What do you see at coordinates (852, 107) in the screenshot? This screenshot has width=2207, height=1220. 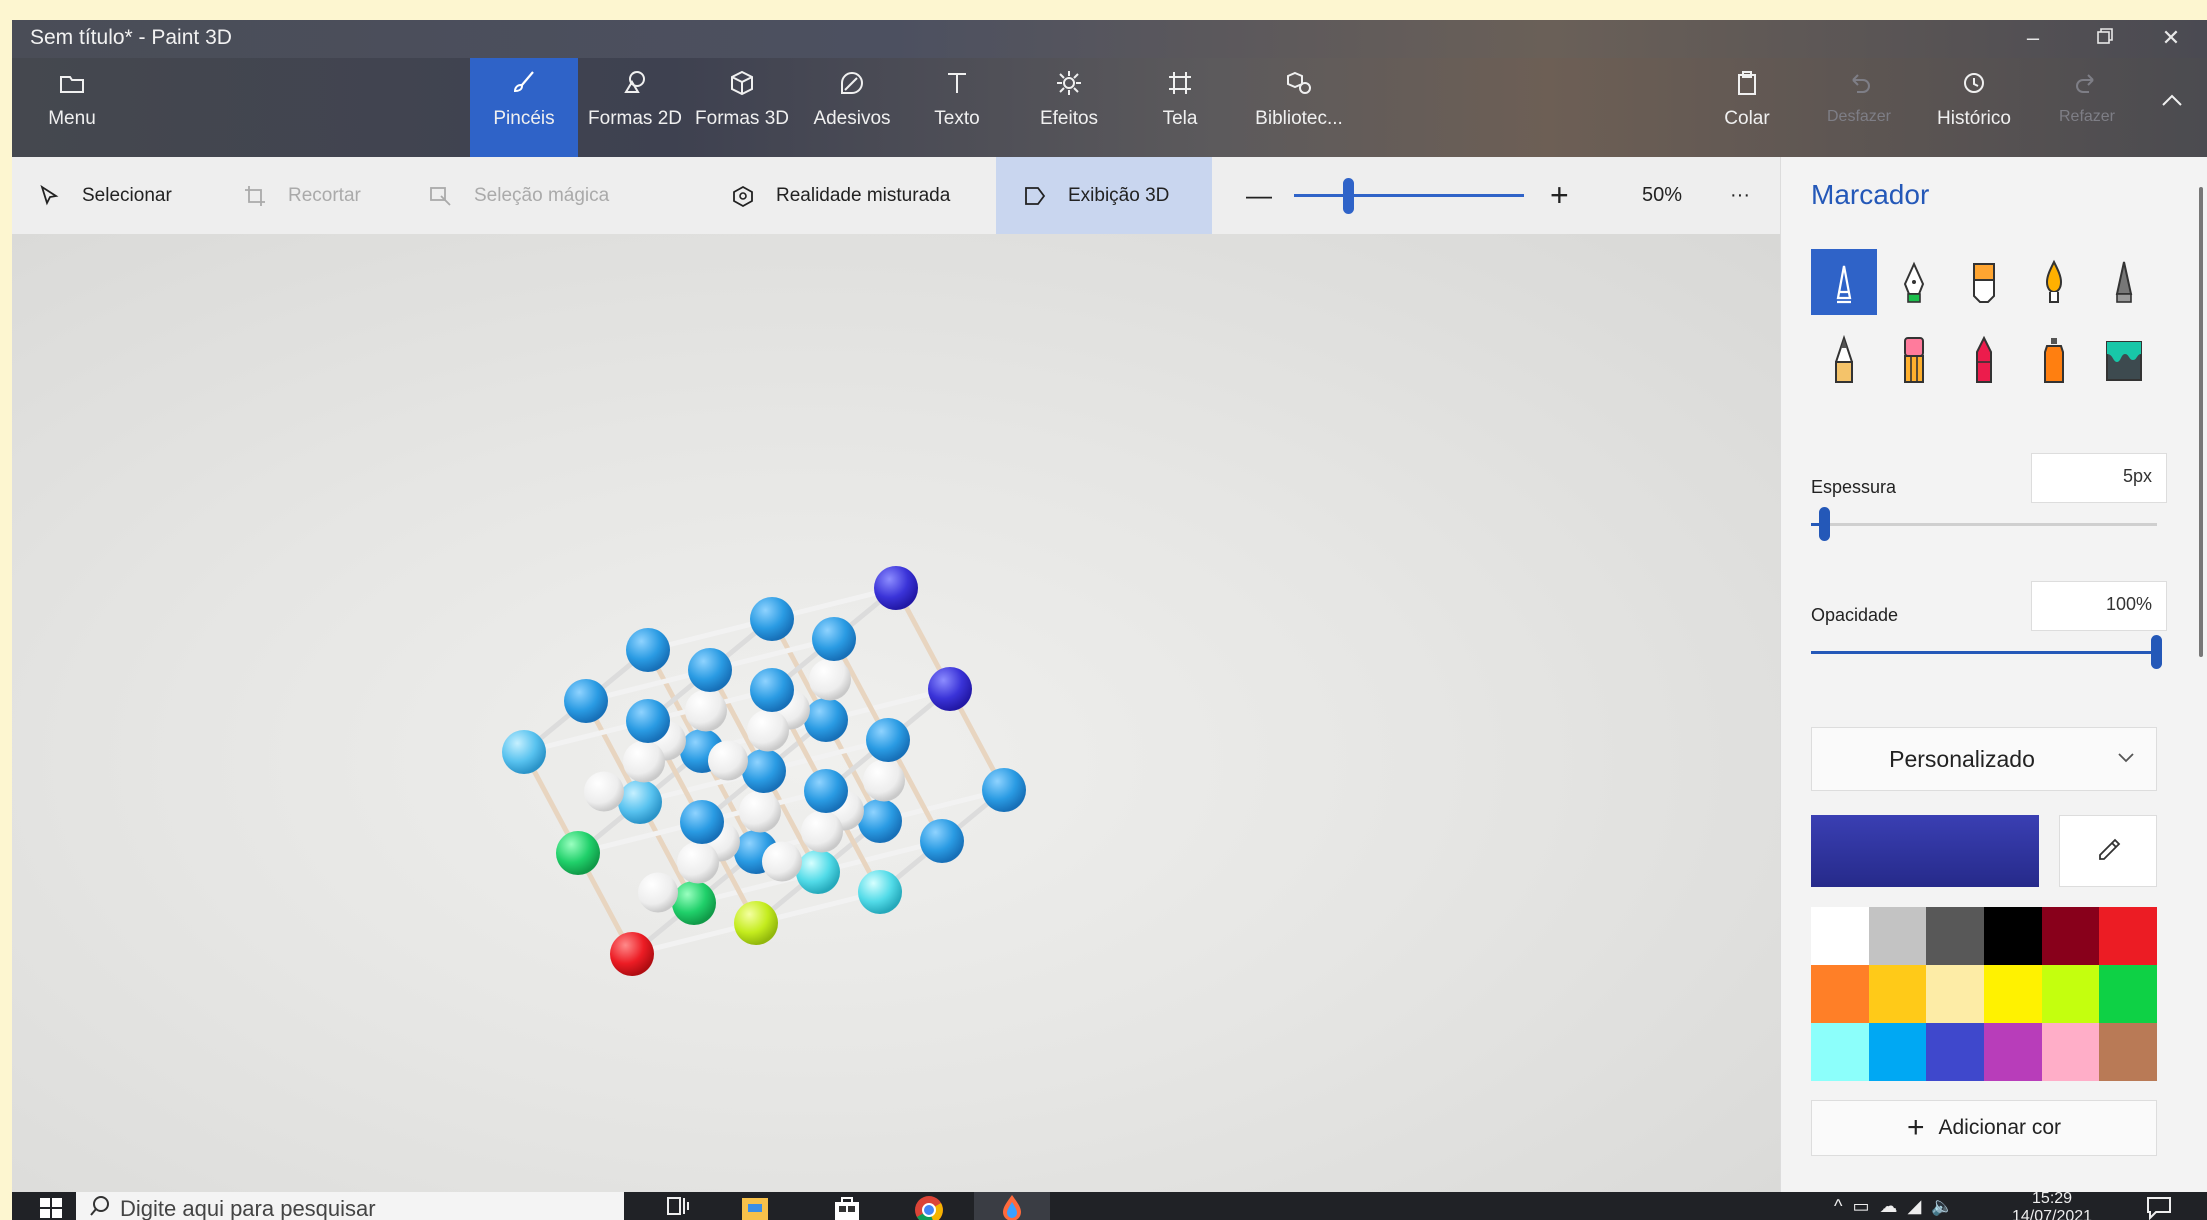 I see `tab-stickers: Adesivos` at bounding box center [852, 107].